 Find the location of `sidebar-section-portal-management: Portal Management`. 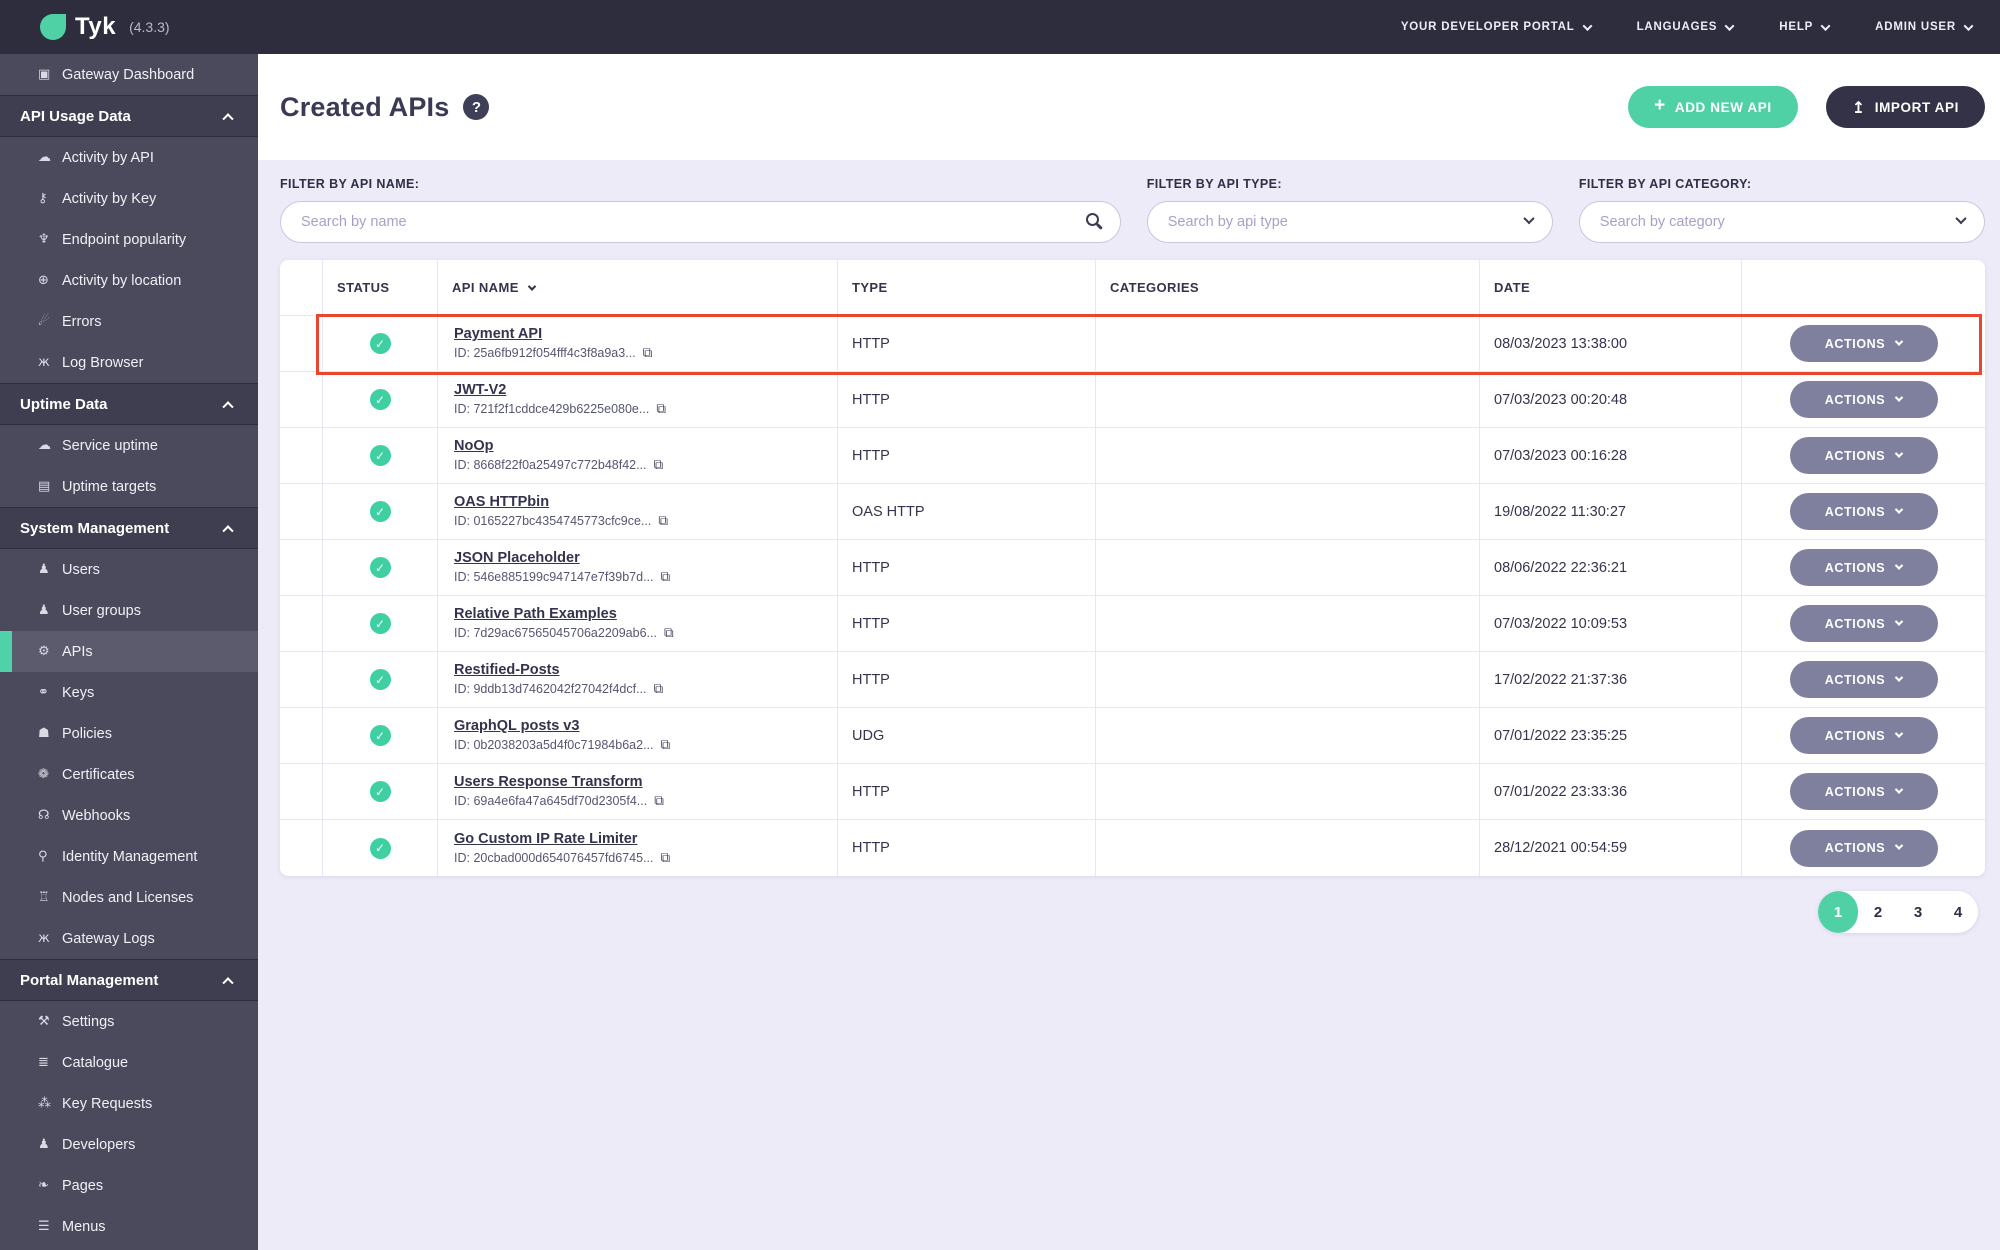

sidebar-section-portal-management: Portal Management is located at coordinates (129, 980).